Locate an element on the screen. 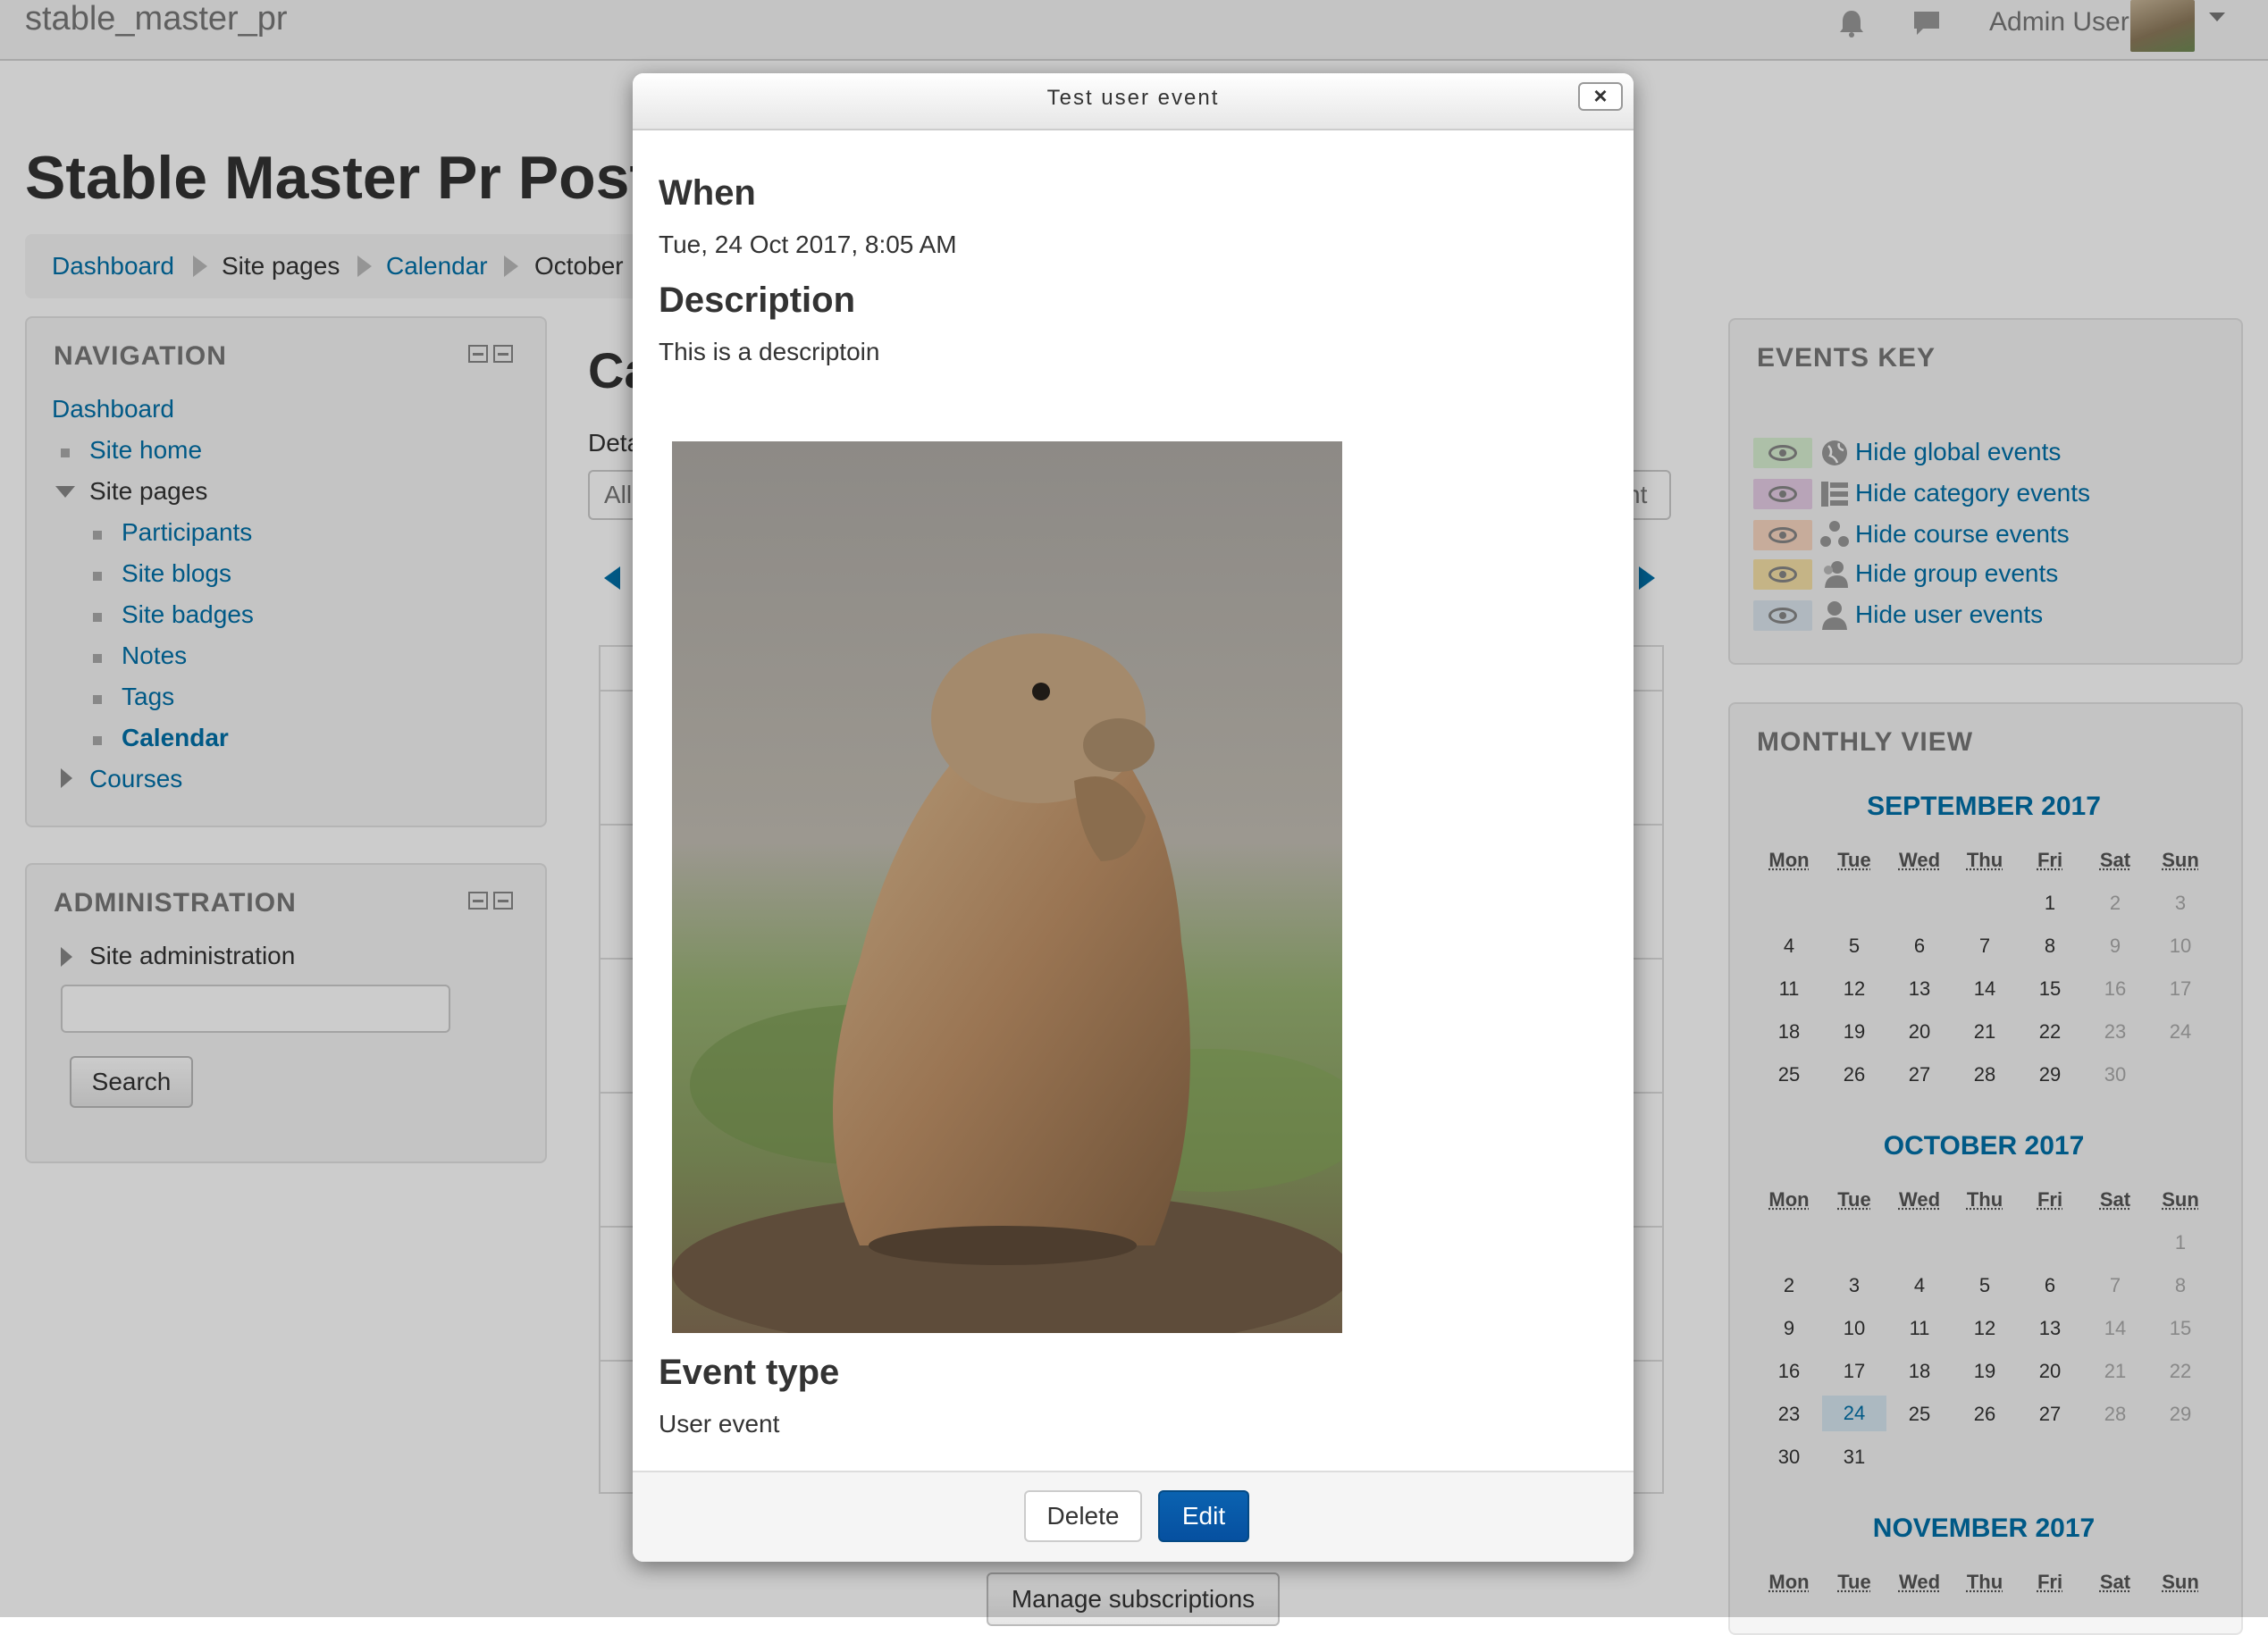  when-heading: When is located at coordinates (707, 193).